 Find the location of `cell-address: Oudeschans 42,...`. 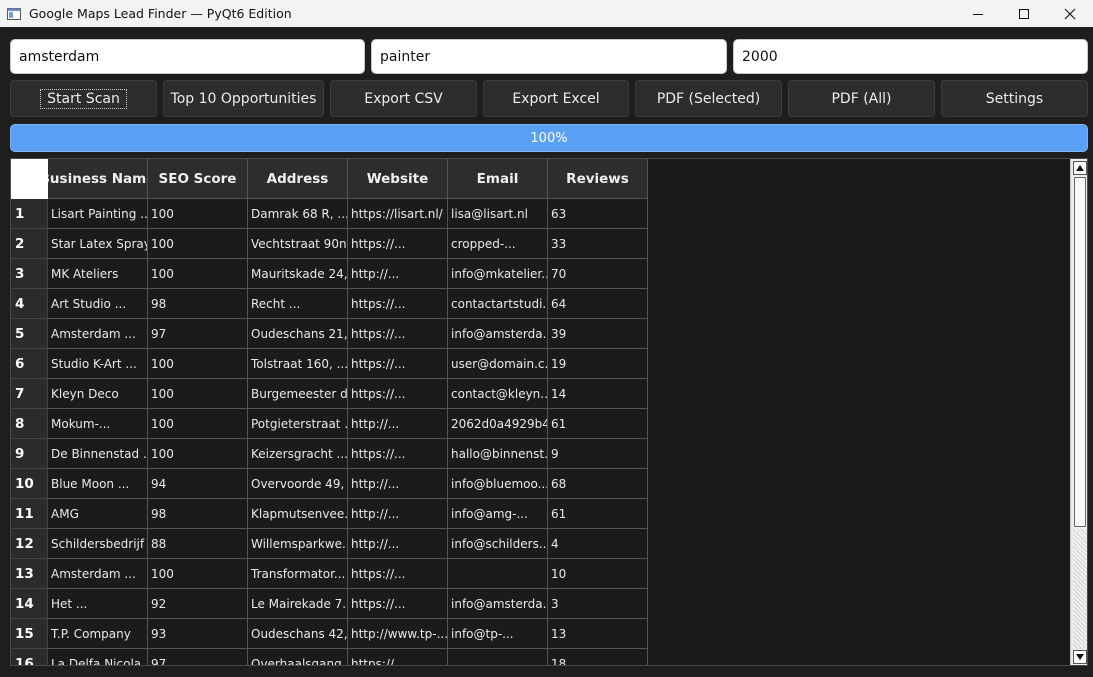

cell-address: Oudeschans 42,... is located at coordinates (298, 634).